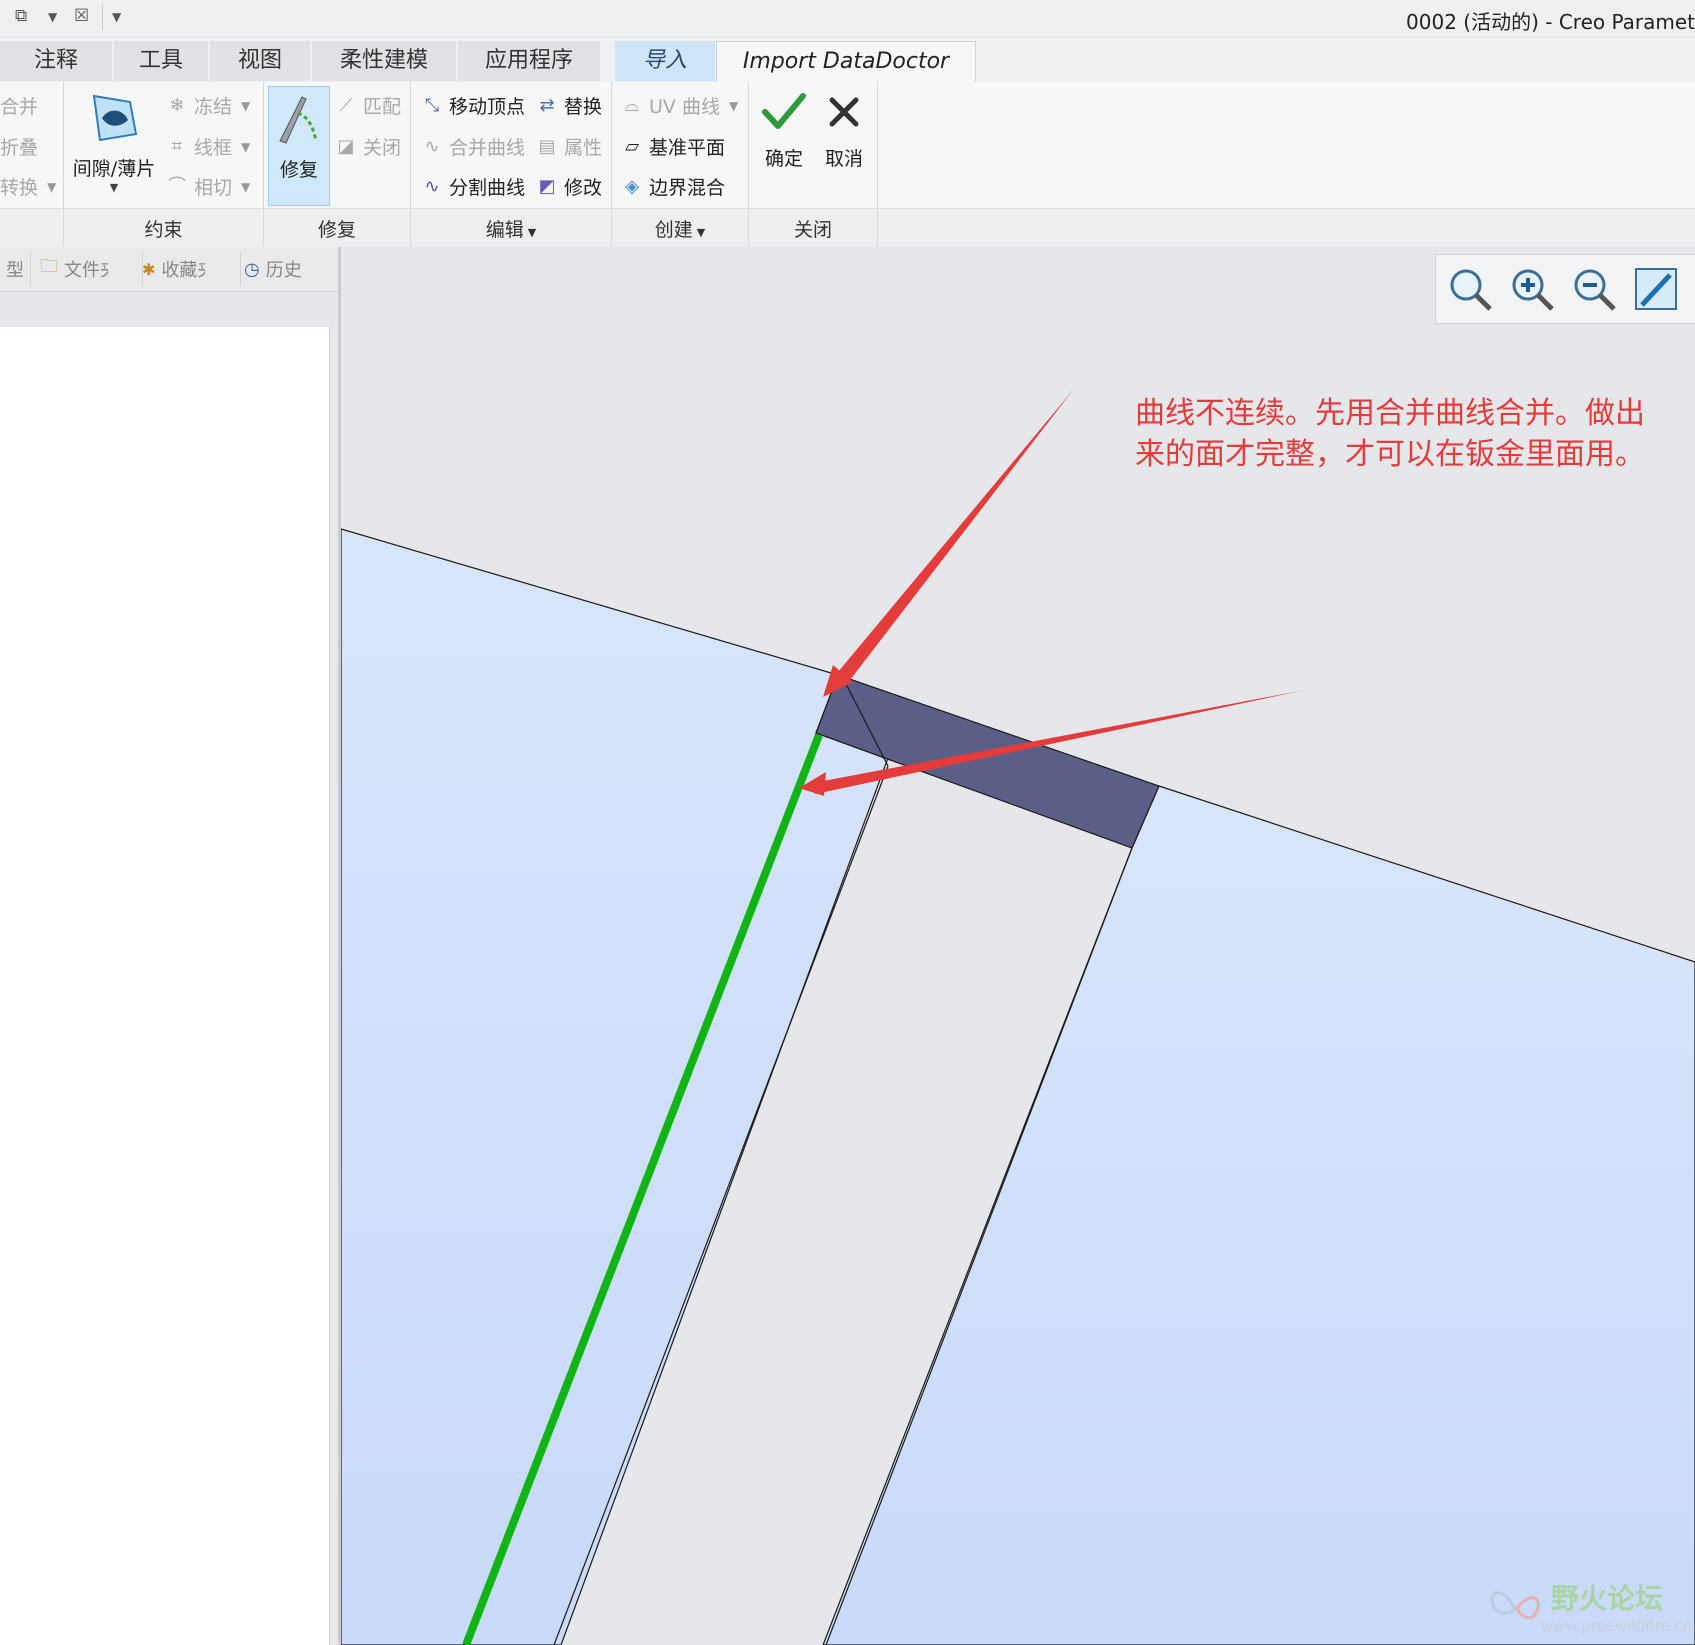 The width and height of the screenshot is (1695, 1645). I want to click on group-divider, so click(877, 164).